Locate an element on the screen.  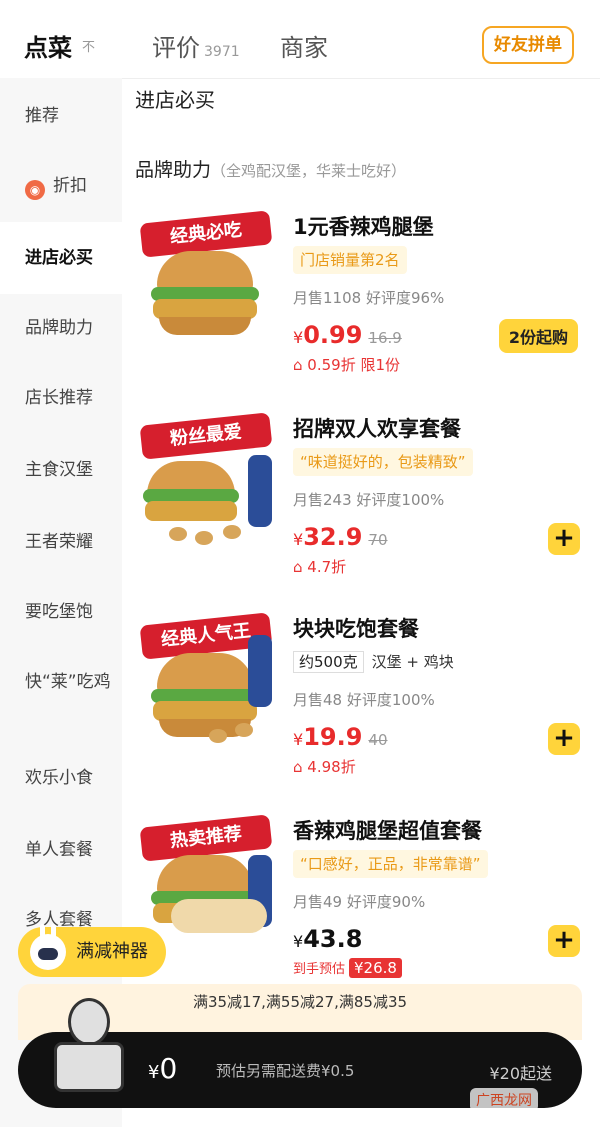
discount-tag-icon: ◉ is located at coordinates (35, 190).